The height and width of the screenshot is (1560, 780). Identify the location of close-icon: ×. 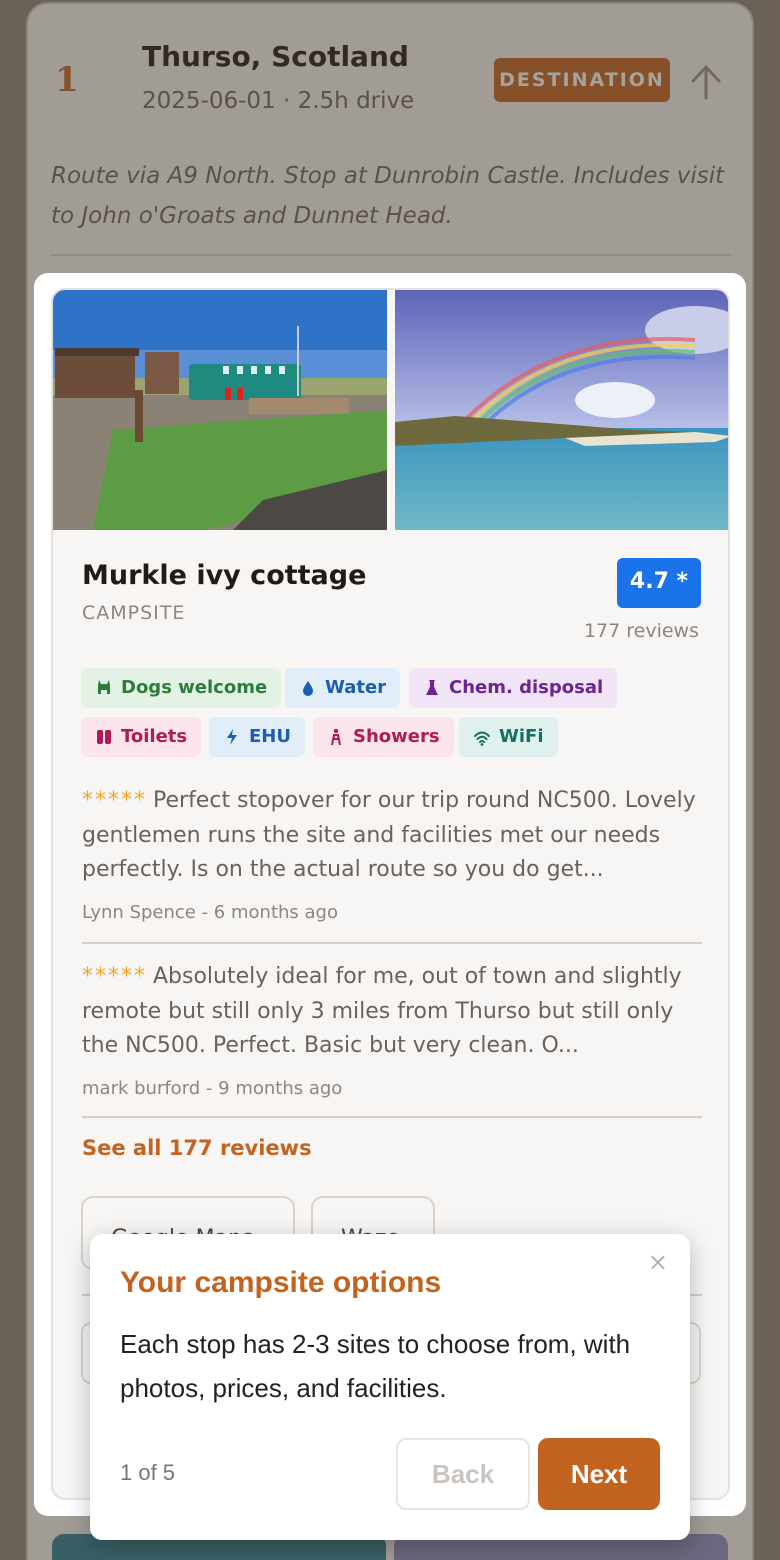
(658, 1262).